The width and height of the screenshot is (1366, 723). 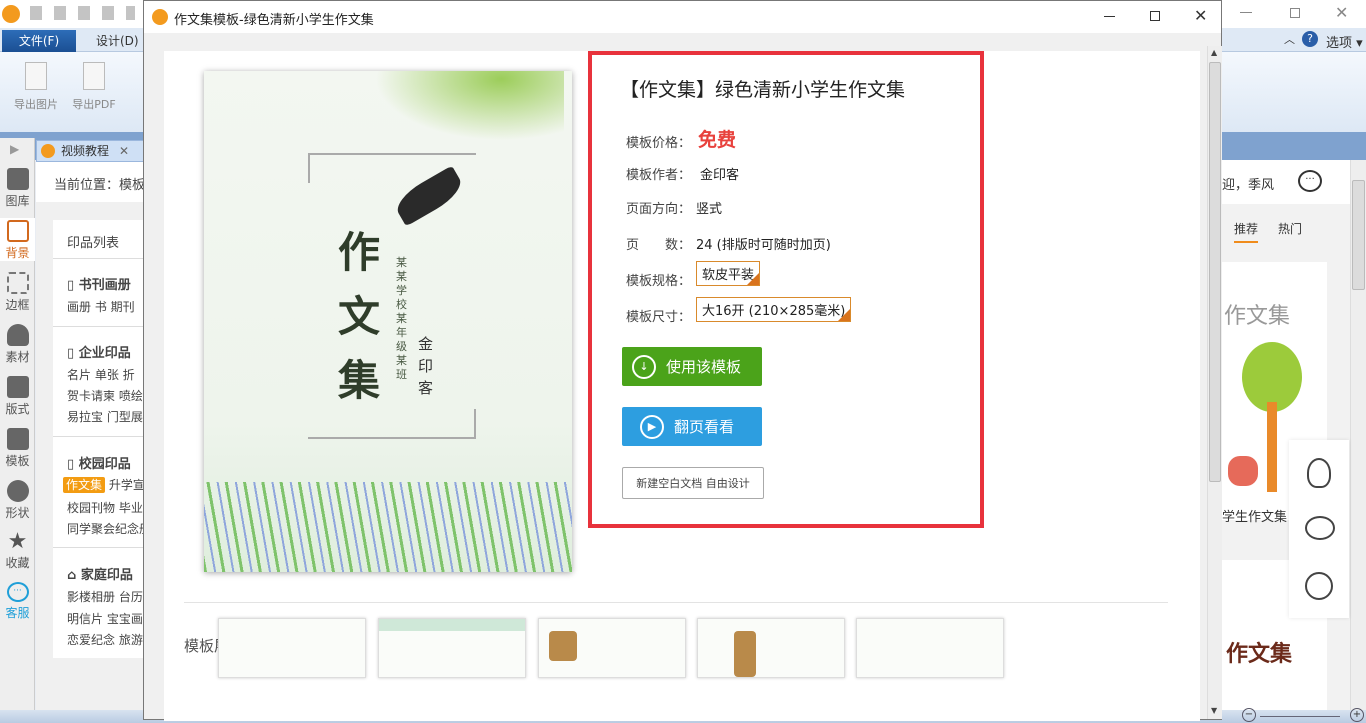 What do you see at coordinates (709, 209) in the screenshot?
I see `orientation-value: 竖式` at bounding box center [709, 209].